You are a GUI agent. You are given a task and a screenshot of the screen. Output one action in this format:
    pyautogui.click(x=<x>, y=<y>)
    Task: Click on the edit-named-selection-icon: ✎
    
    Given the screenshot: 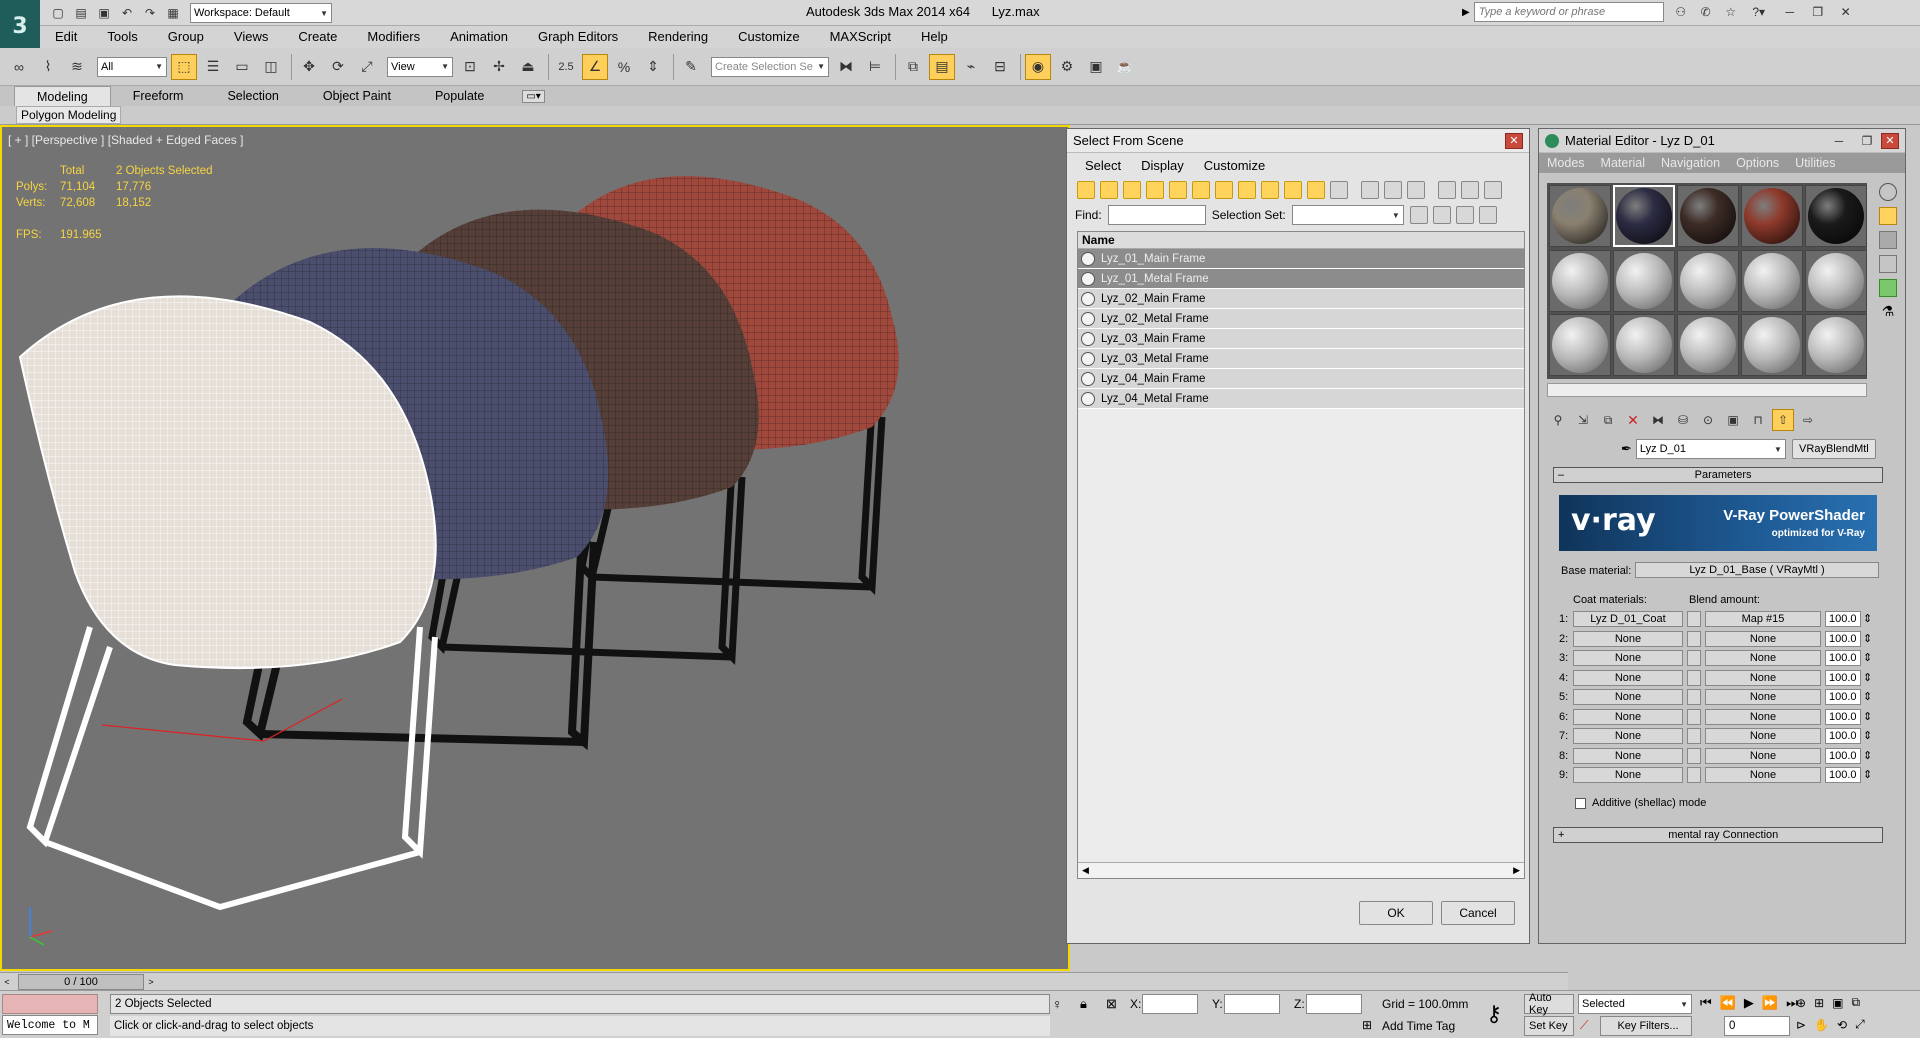 What is the action you would take?
    pyautogui.click(x=691, y=67)
    